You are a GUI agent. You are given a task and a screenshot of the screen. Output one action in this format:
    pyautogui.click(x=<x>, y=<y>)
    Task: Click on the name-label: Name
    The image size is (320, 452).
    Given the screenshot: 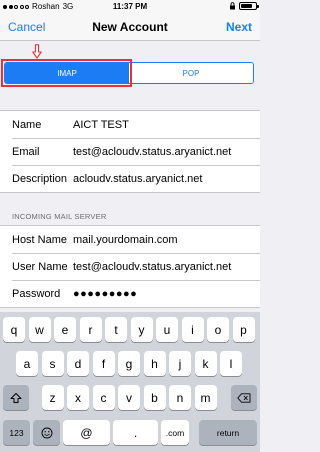 What is the action you would take?
    pyautogui.click(x=27, y=124)
    